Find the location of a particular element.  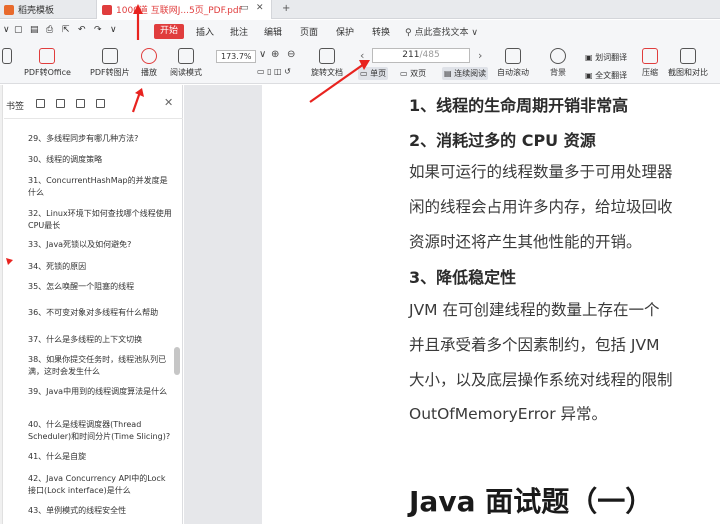

tab-label: 1000道 互联网J...5页_PDF.pdf is located at coordinates (179, 11).